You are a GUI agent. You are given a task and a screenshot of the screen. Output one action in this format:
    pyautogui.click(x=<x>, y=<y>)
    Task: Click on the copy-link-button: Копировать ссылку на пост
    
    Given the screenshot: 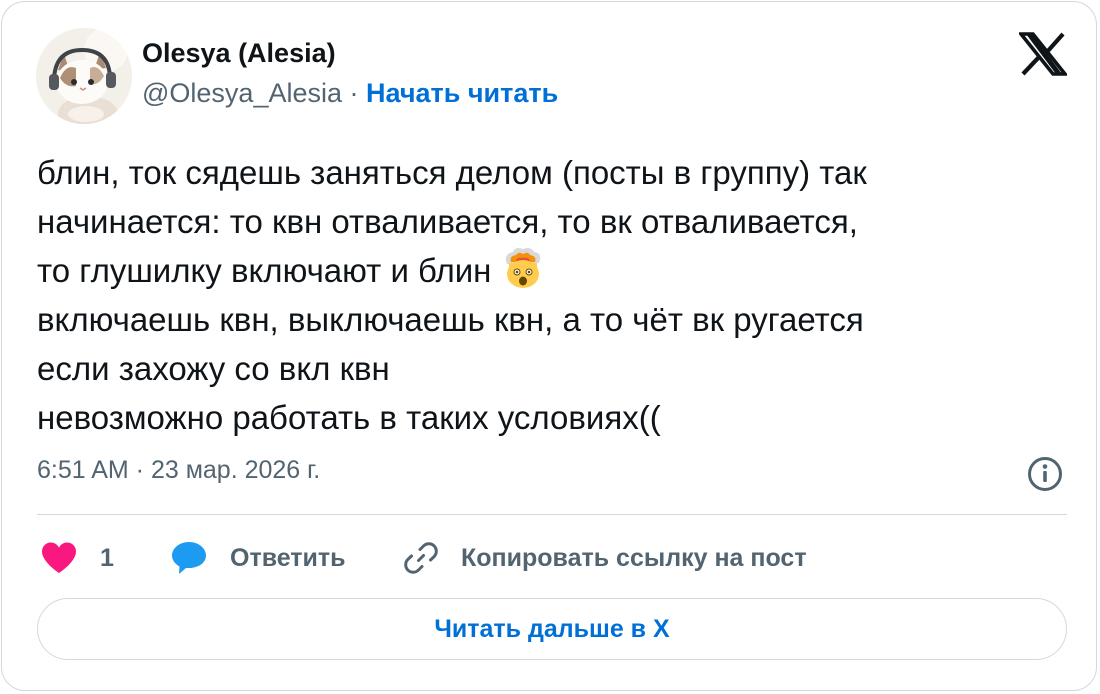 What is the action you would take?
    pyautogui.click(x=605, y=558)
    